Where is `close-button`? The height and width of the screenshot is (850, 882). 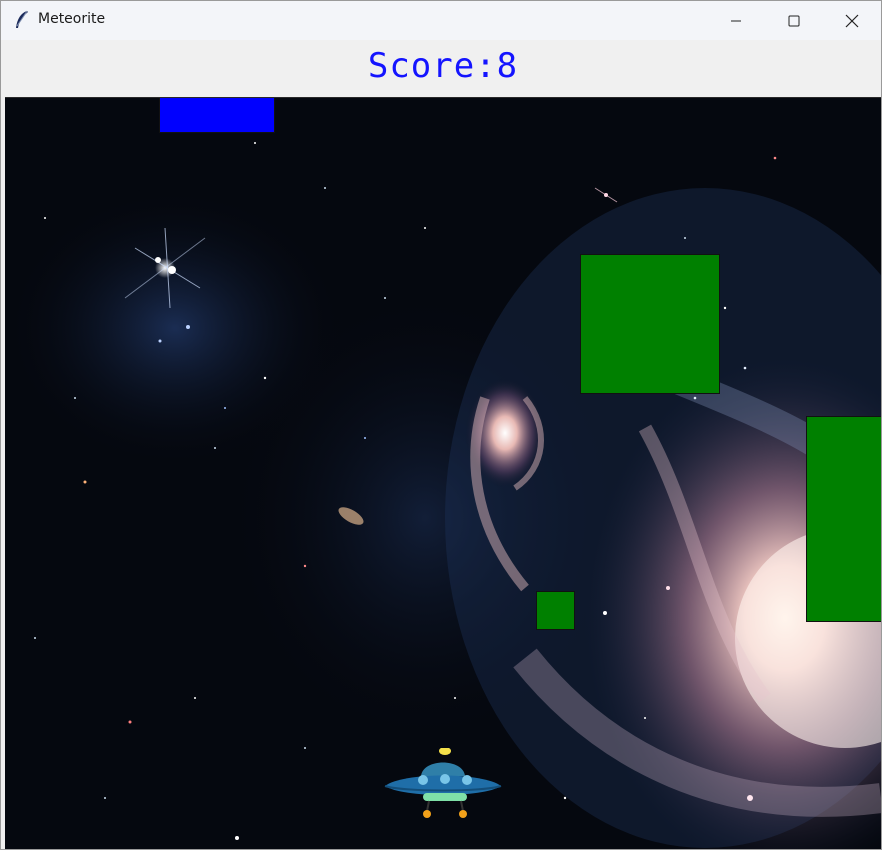
close-button is located at coordinates (852, 20).